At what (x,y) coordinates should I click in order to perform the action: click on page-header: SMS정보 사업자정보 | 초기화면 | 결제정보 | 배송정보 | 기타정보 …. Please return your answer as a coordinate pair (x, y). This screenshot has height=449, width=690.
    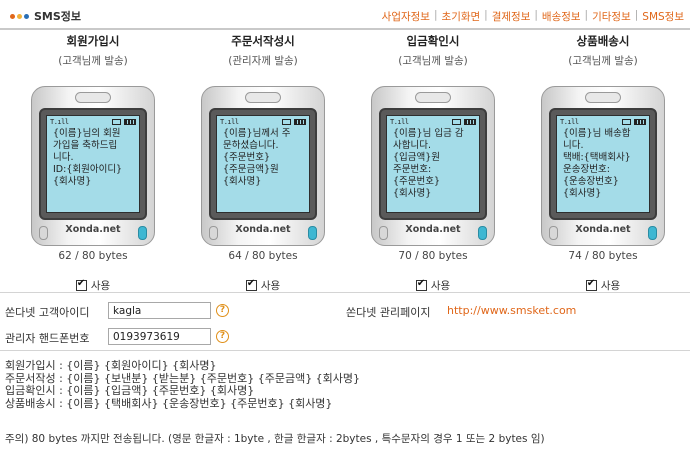
    Looking at the image, I should click on (345, 15).